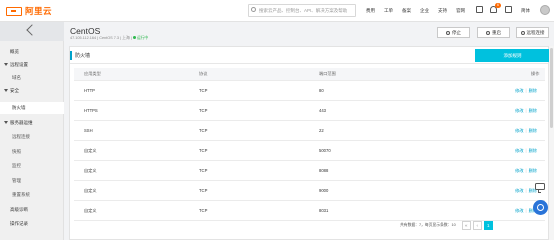 Image resolution: width=554 pixels, height=240 pixels. I want to click on current-page-button: 1, so click(488, 225).